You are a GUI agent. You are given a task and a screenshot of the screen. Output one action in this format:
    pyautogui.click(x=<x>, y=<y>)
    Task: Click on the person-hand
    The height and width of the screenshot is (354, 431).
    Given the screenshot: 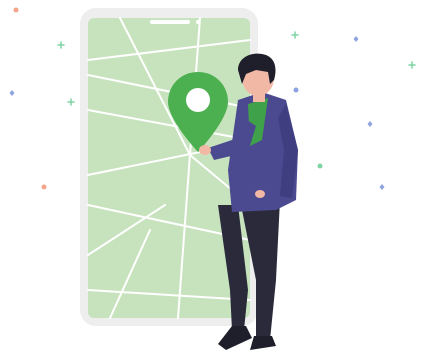 What is the action you would take?
    pyautogui.click(x=205, y=150)
    